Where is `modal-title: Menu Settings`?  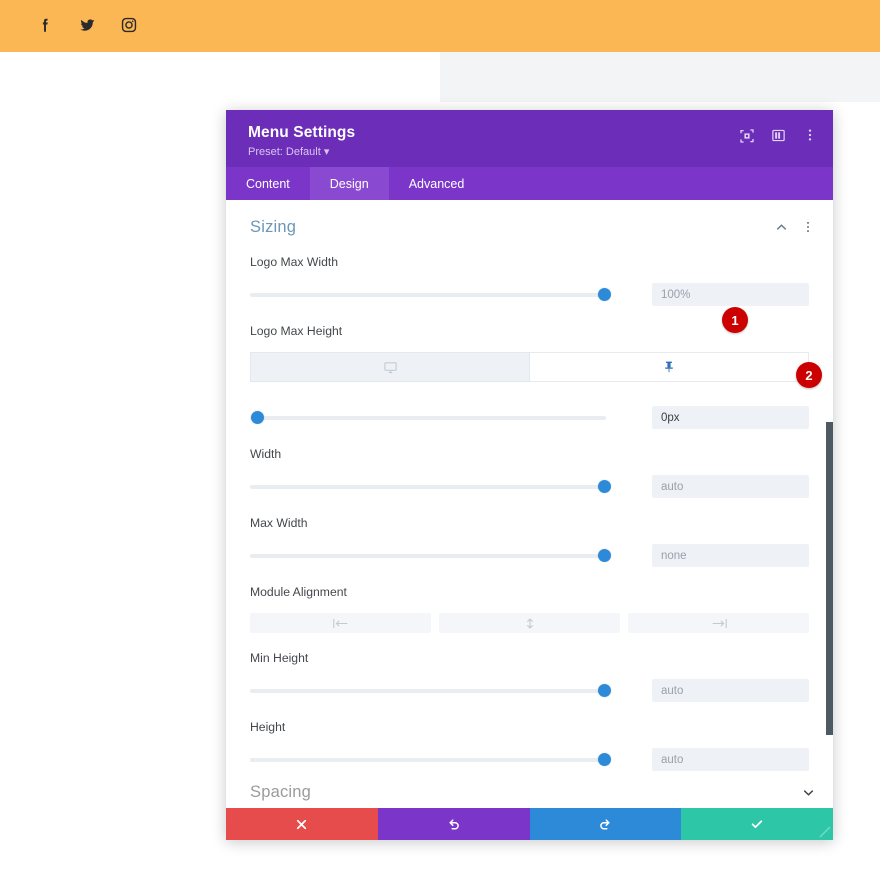
modal-title: Menu Settings is located at coordinates (302, 132).